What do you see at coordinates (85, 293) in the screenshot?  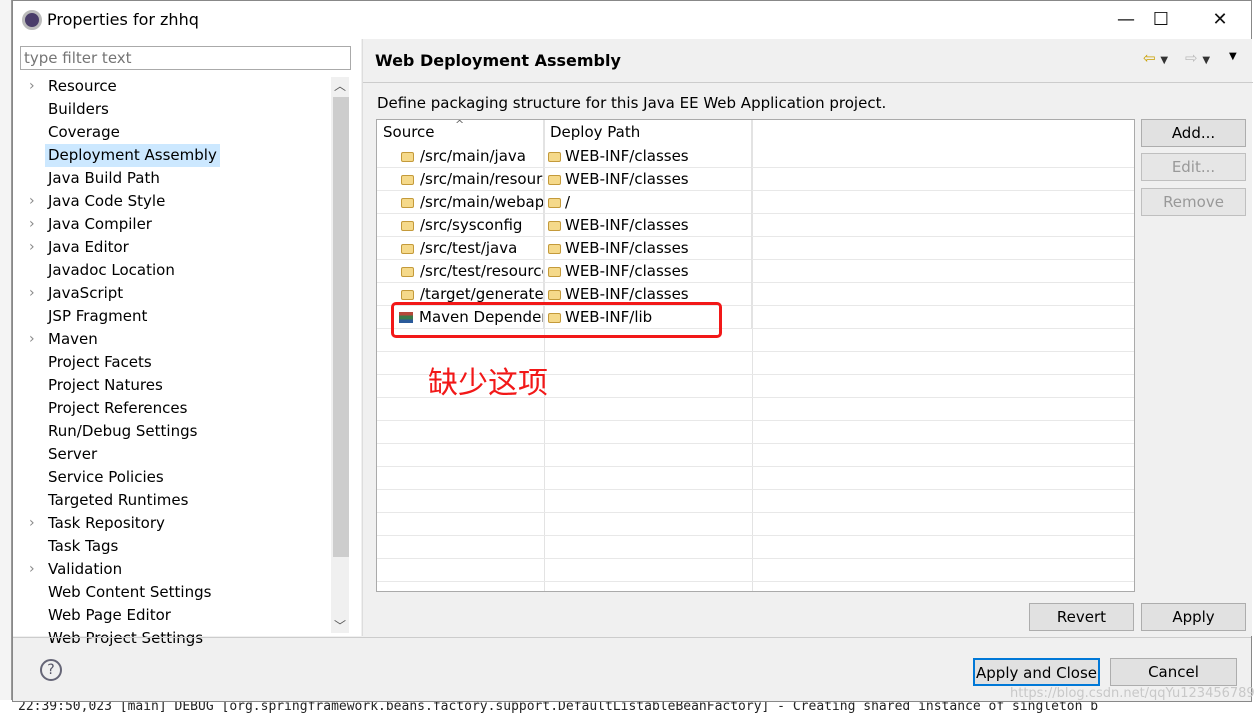 I see `tree-item: JavaScript` at bounding box center [85, 293].